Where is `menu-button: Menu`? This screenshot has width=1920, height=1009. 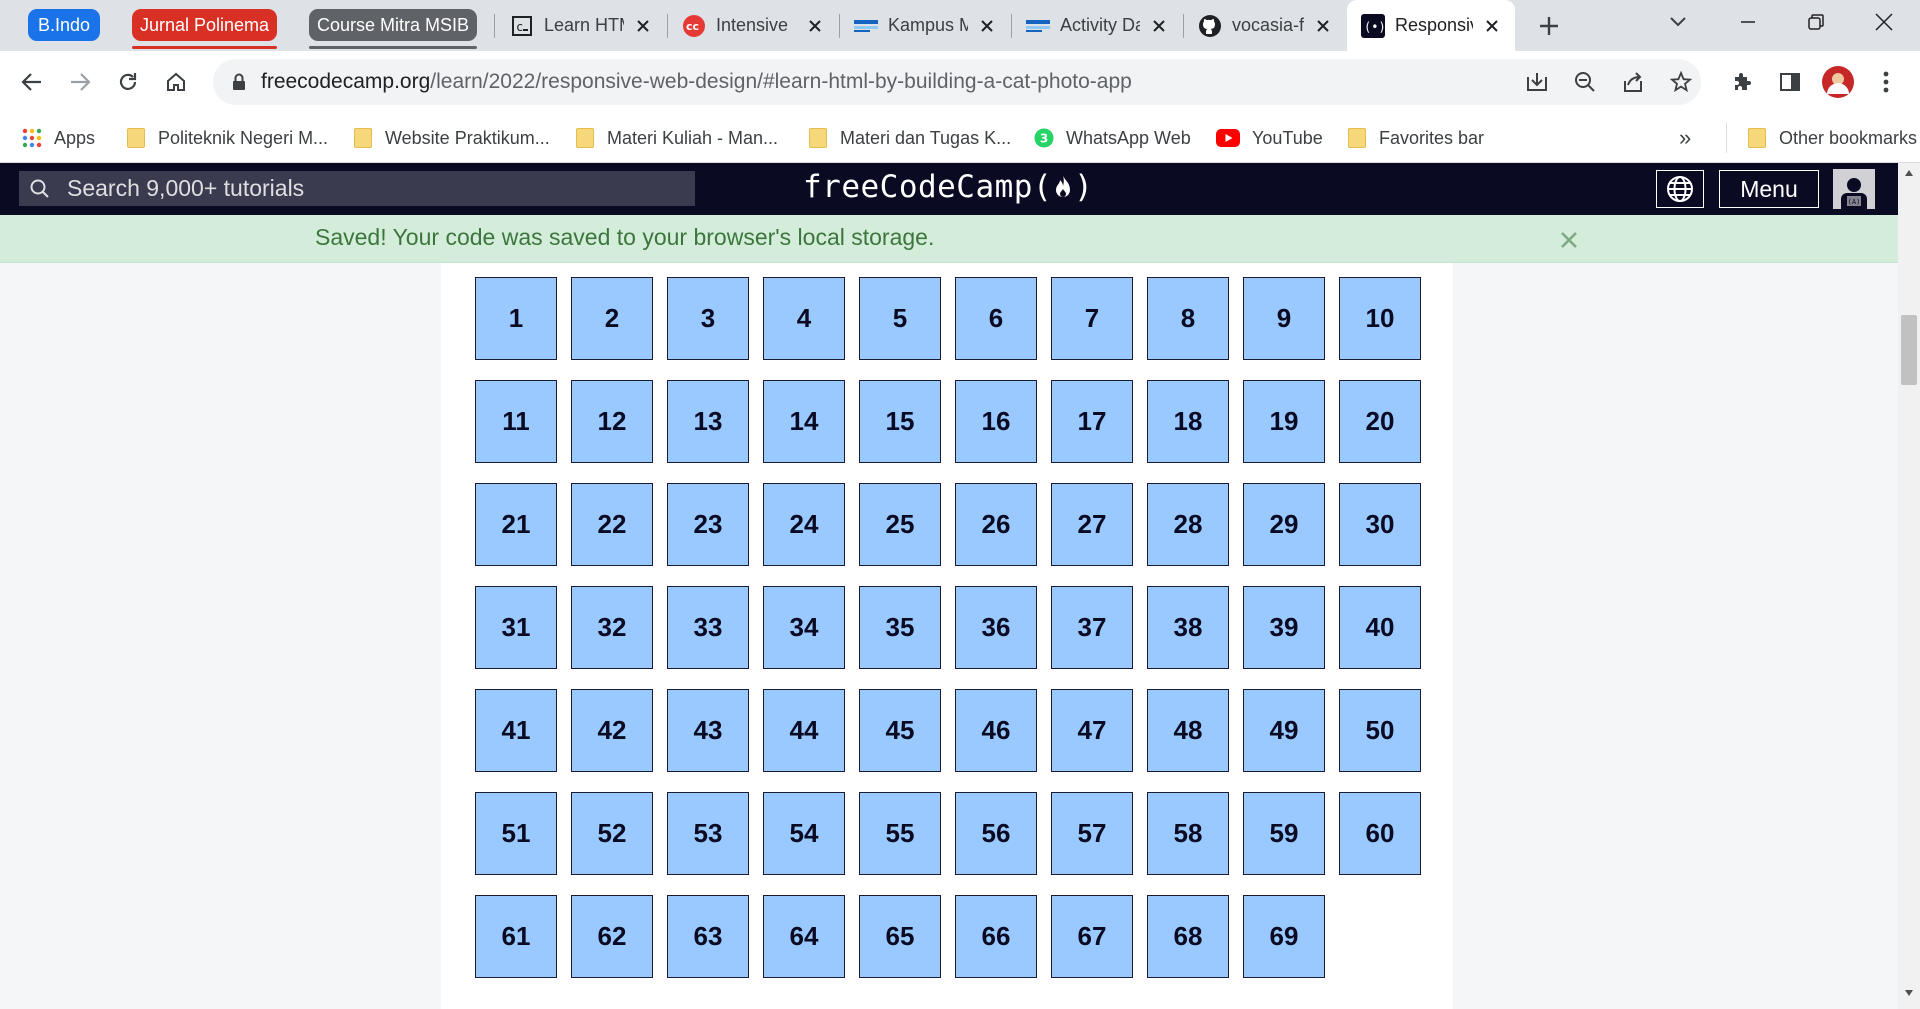
menu-button: Menu is located at coordinates (1769, 189).